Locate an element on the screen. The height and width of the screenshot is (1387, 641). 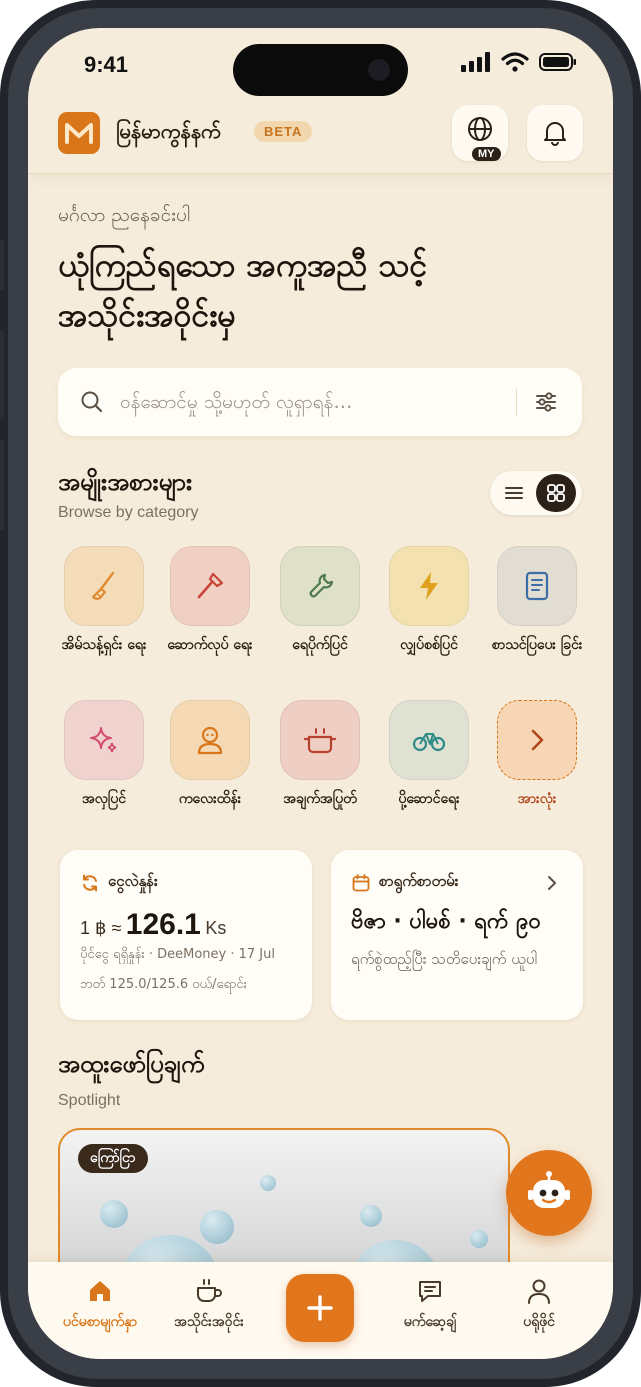
nav-home: ပင်မစာမျက်နှာ is located at coordinates (100, 1304).